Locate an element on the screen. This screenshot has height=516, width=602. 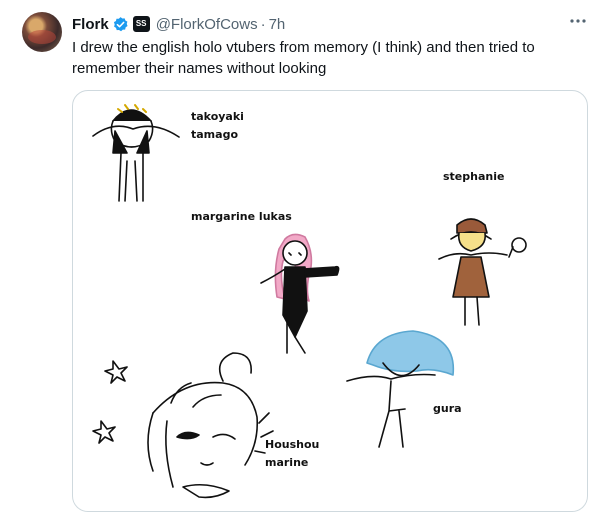
verified-badge-icon is located at coordinates (120, 23).